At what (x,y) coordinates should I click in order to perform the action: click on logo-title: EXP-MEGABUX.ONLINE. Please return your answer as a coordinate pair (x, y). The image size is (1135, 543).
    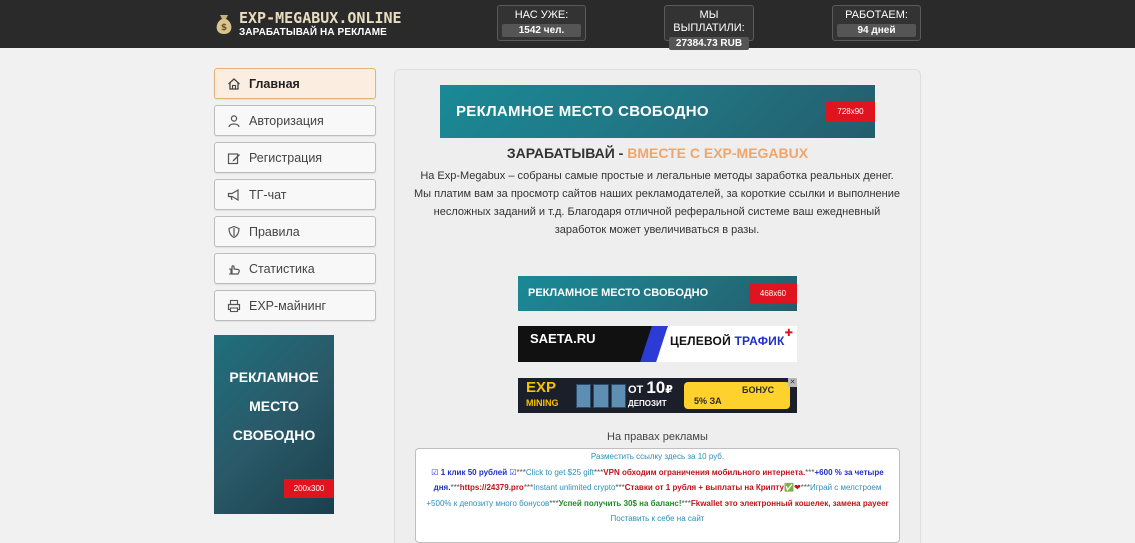
    Looking at the image, I should click on (320, 17).